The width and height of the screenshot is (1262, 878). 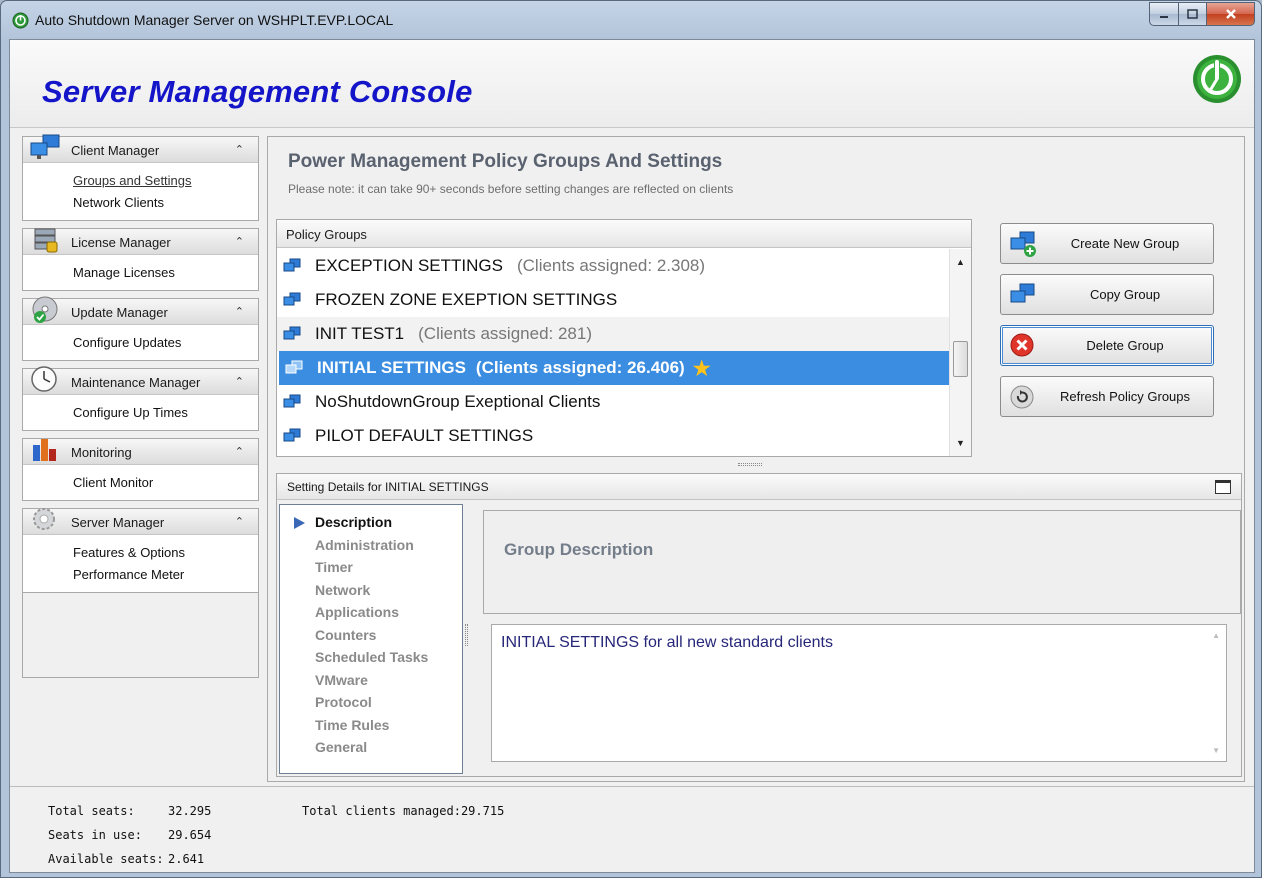 What do you see at coordinates (165, 273) in the screenshot?
I see `nav-link-manage-licenses: Manage Licenses` at bounding box center [165, 273].